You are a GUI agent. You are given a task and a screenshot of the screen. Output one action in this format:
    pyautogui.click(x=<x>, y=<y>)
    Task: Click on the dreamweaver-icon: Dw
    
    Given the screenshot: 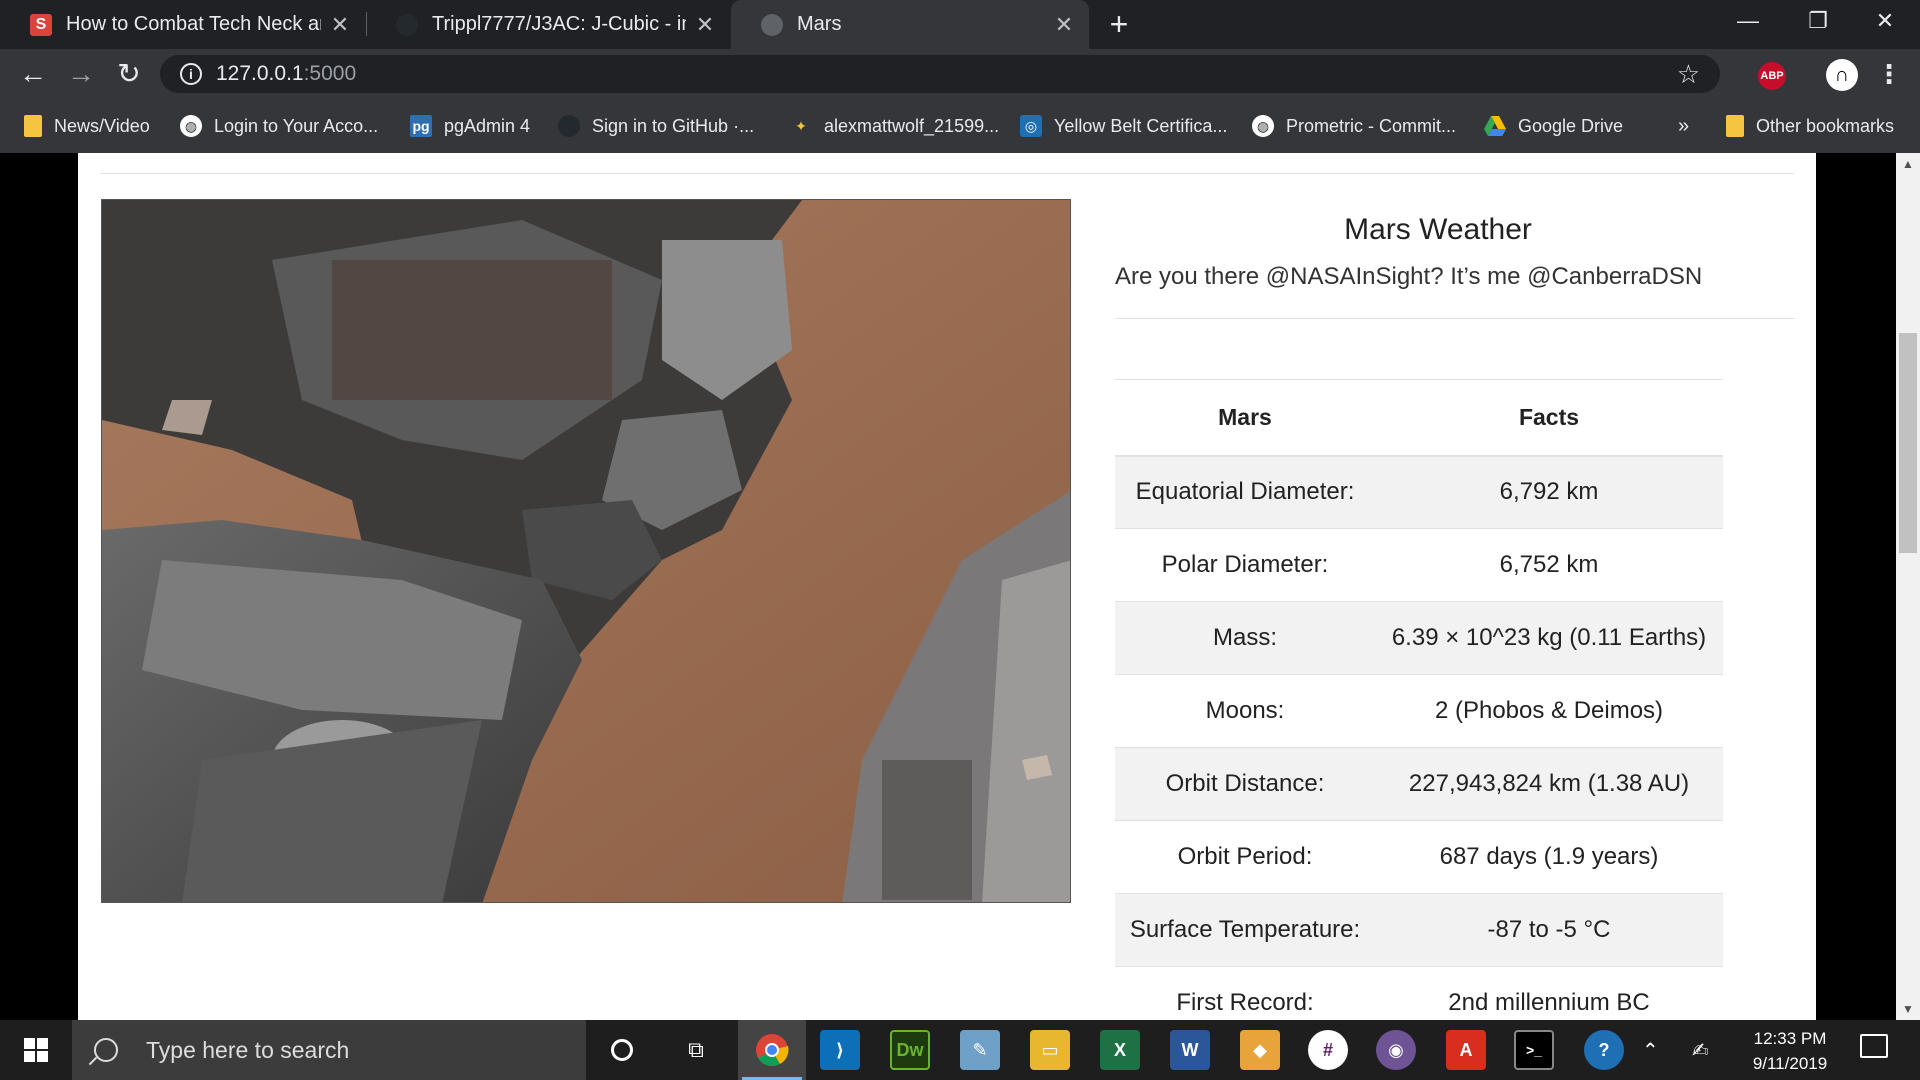 What is the action you would take?
    pyautogui.click(x=910, y=1050)
    